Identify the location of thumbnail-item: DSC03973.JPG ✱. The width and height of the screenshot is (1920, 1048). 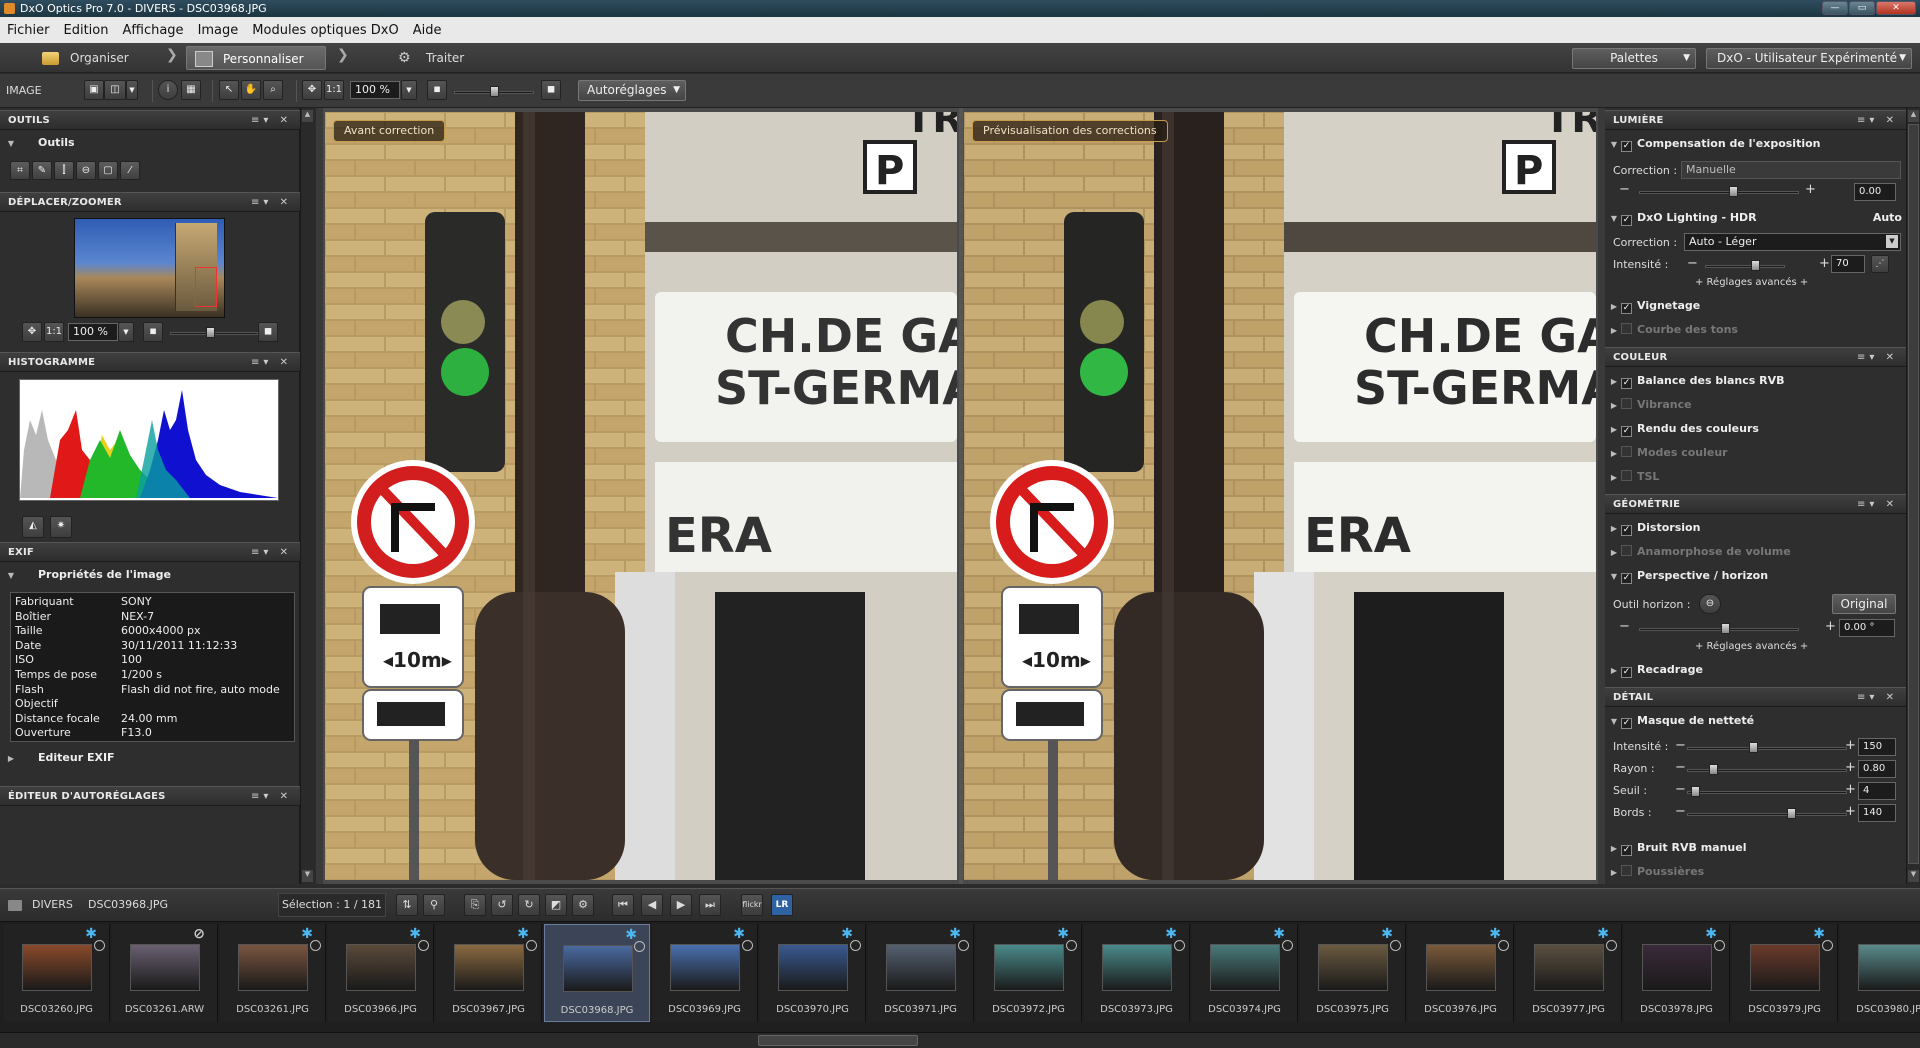
(1137, 973).